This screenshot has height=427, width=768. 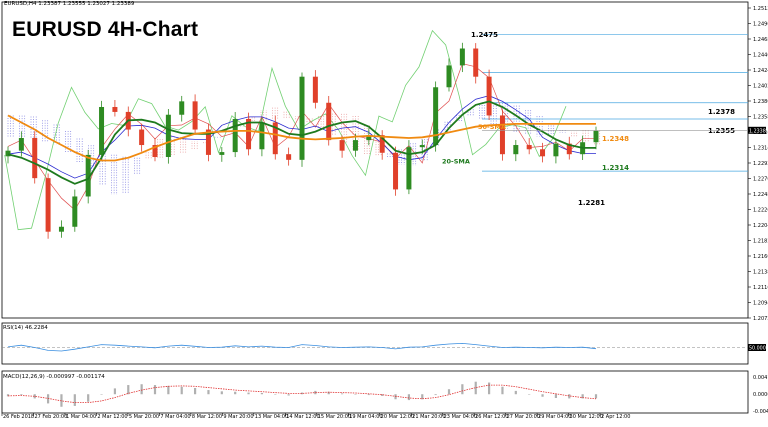 What do you see at coordinates (760, 395) in the screenshot?
I see `macd-y-tick-label: 0.000000` at bounding box center [760, 395].